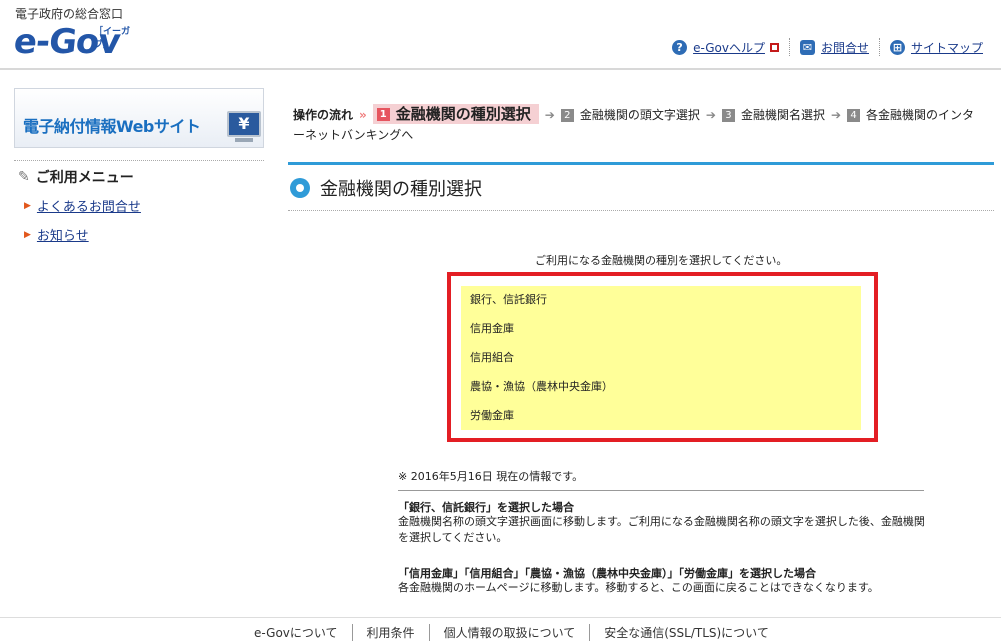  Describe the element at coordinates (323, 115) in the screenshot. I see `flow-label: 操作の流れ` at that location.